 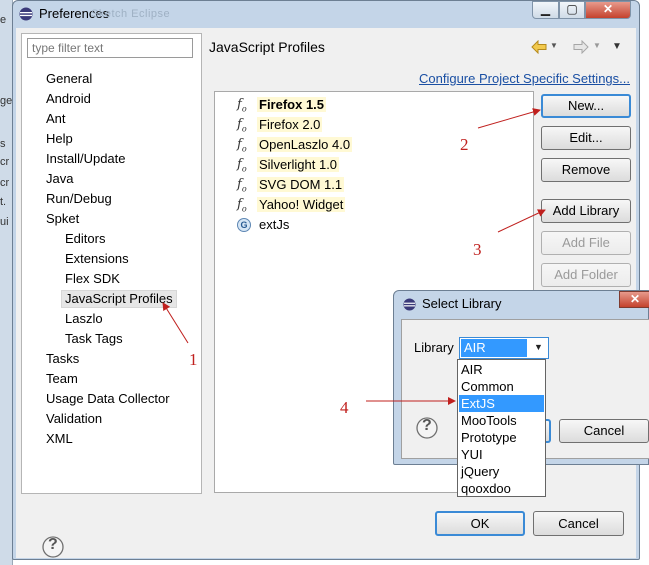 What do you see at coordinates (501, 437) in the screenshot?
I see `dropdown-option-prototype: Prototype` at bounding box center [501, 437].